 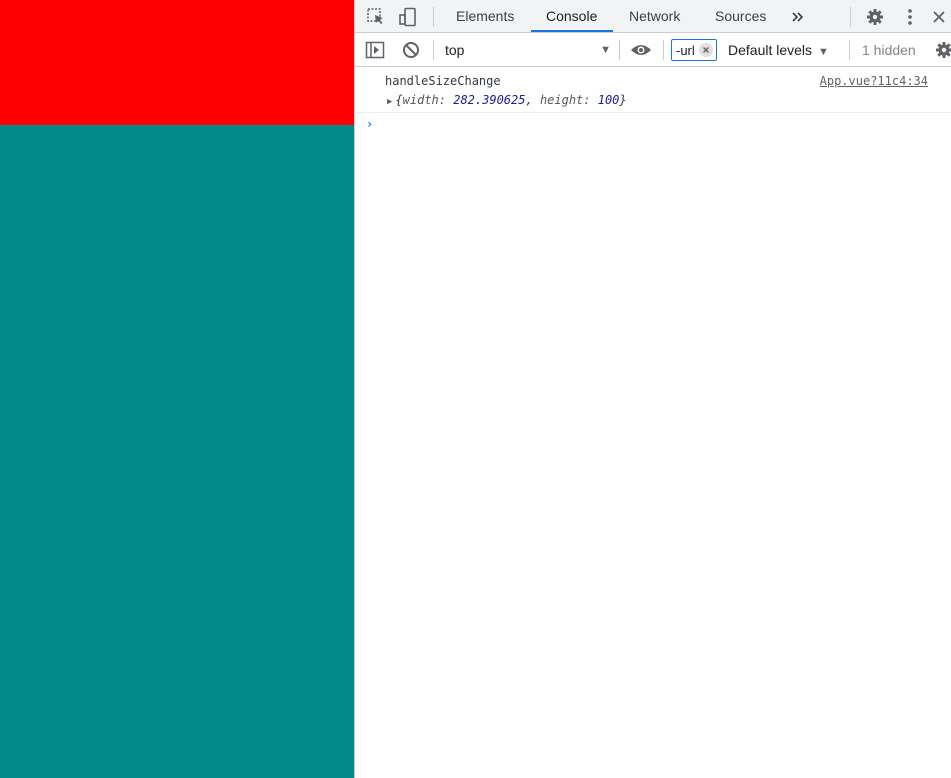 What do you see at coordinates (399, 100) in the screenshot?
I see `object-brace-open: {` at bounding box center [399, 100].